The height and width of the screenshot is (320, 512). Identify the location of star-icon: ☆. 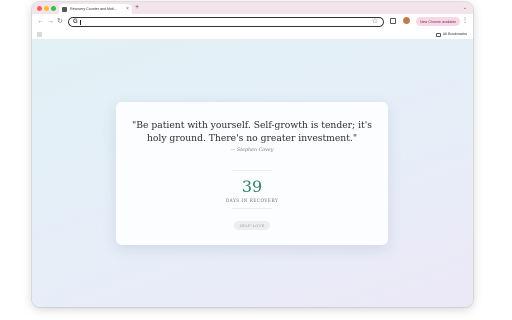
(375, 22).